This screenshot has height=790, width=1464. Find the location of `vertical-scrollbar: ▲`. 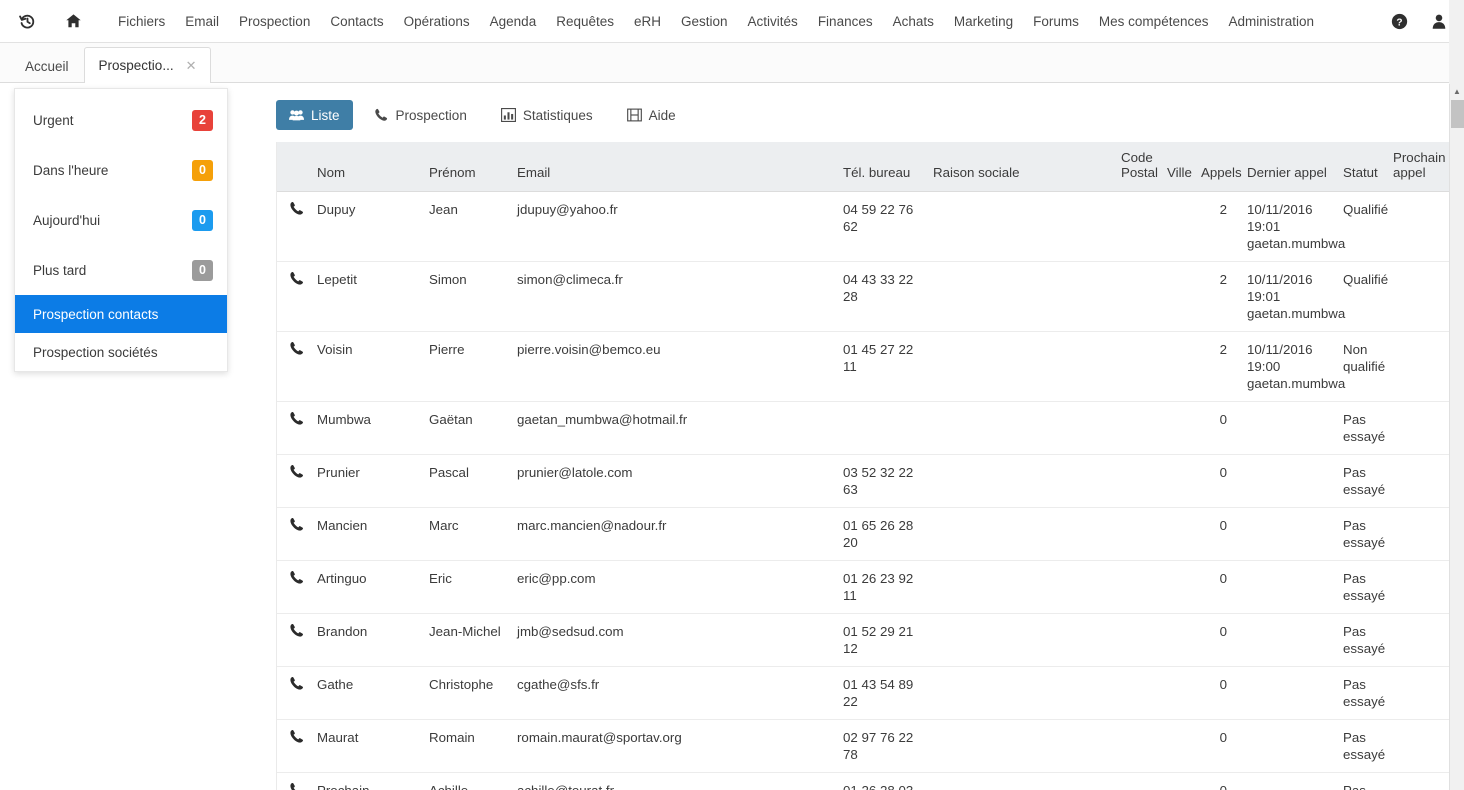

vertical-scrollbar: ▲ is located at coordinates (1456, 437).